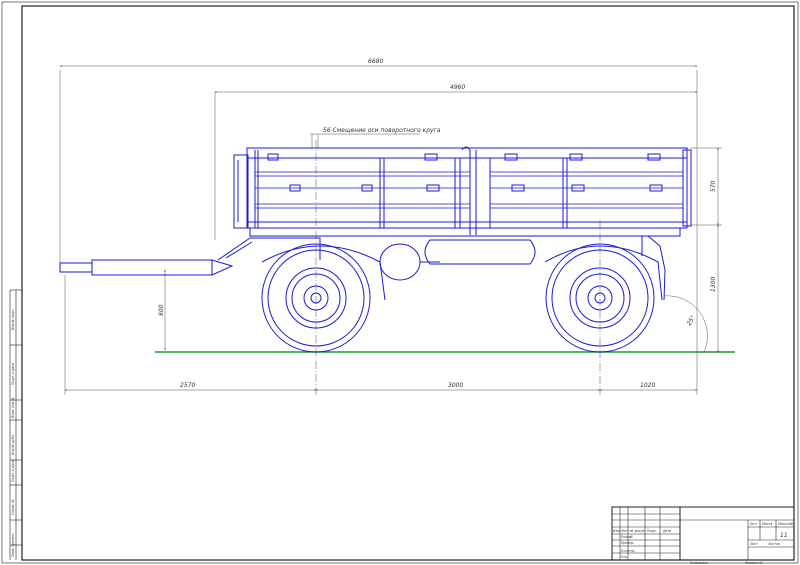 Image resolution: width=800 pixels, height=565 pixels. I want to click on margin-label-6: Справ. №, so click(13, 507).